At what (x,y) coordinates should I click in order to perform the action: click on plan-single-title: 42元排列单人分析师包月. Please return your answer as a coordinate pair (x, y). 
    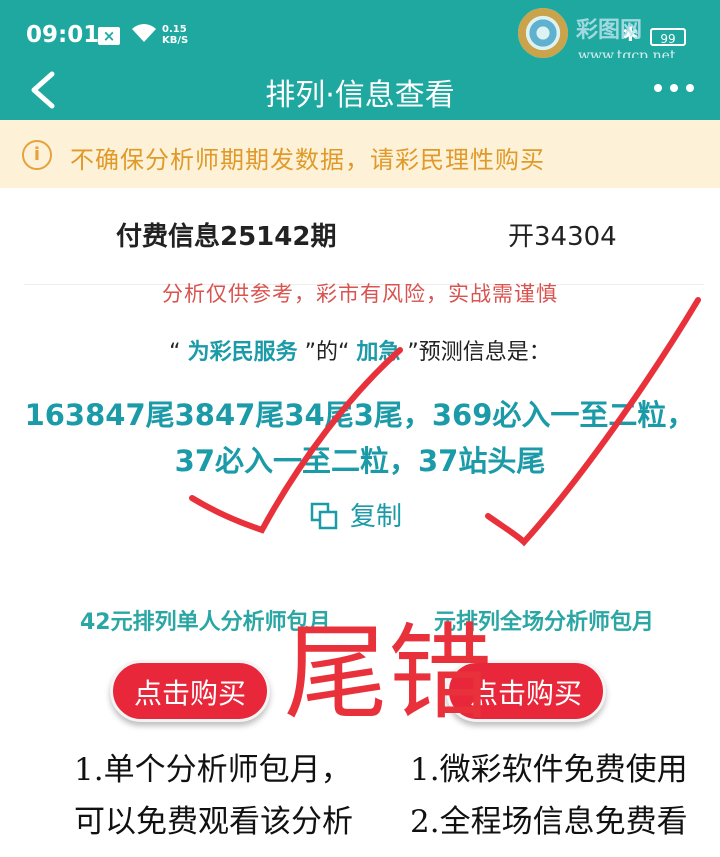
    Looking at the image, I should click on (205, 622).